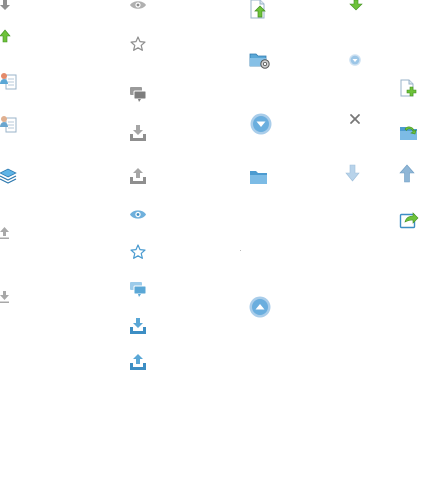 The height and width of the screenshot is (480, 430). What do you see at coordinates (138, 133) in the screenshot?
I see `download-tray-gray-icon` at bounding box center [138, 133].